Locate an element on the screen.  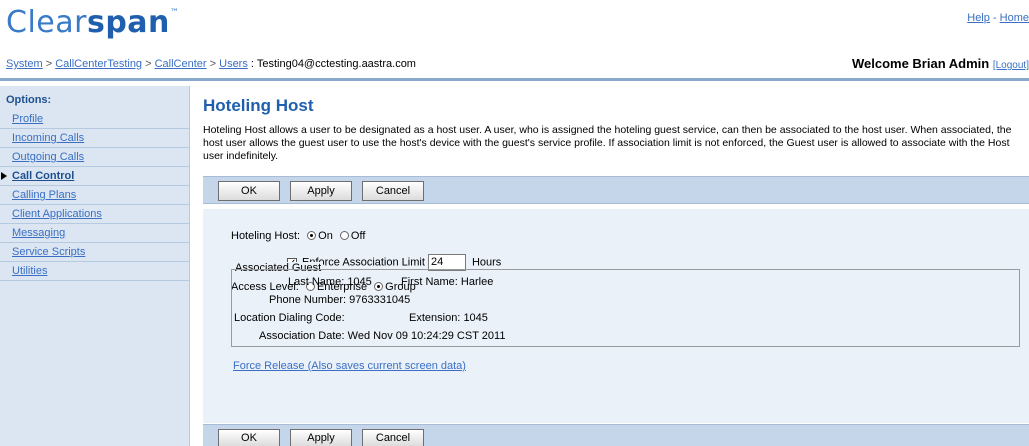
breadcrumb-current-sep: : is located at coordinates (252, 64).